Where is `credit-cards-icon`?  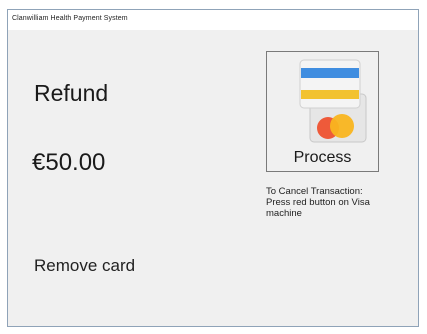
credit-cards-icon is located at coordinates (333, 101).